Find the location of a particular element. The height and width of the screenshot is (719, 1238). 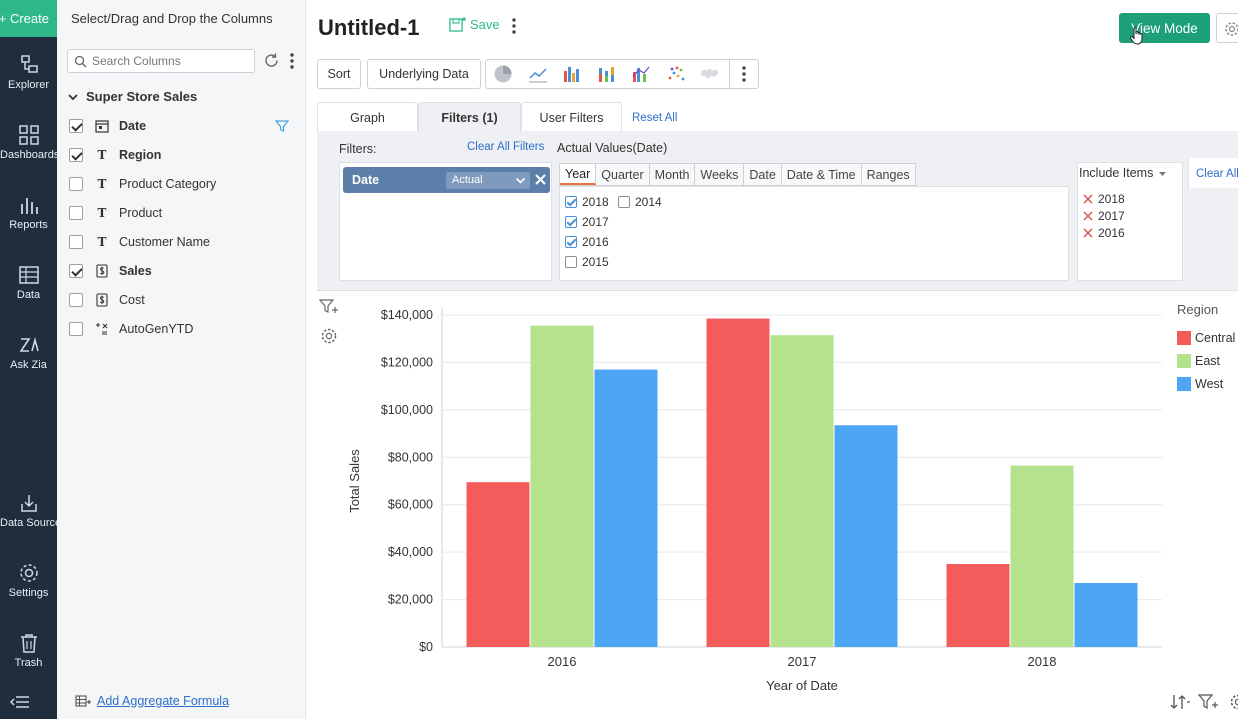

legend-item-west: West is located at coordinates (1206, 383).